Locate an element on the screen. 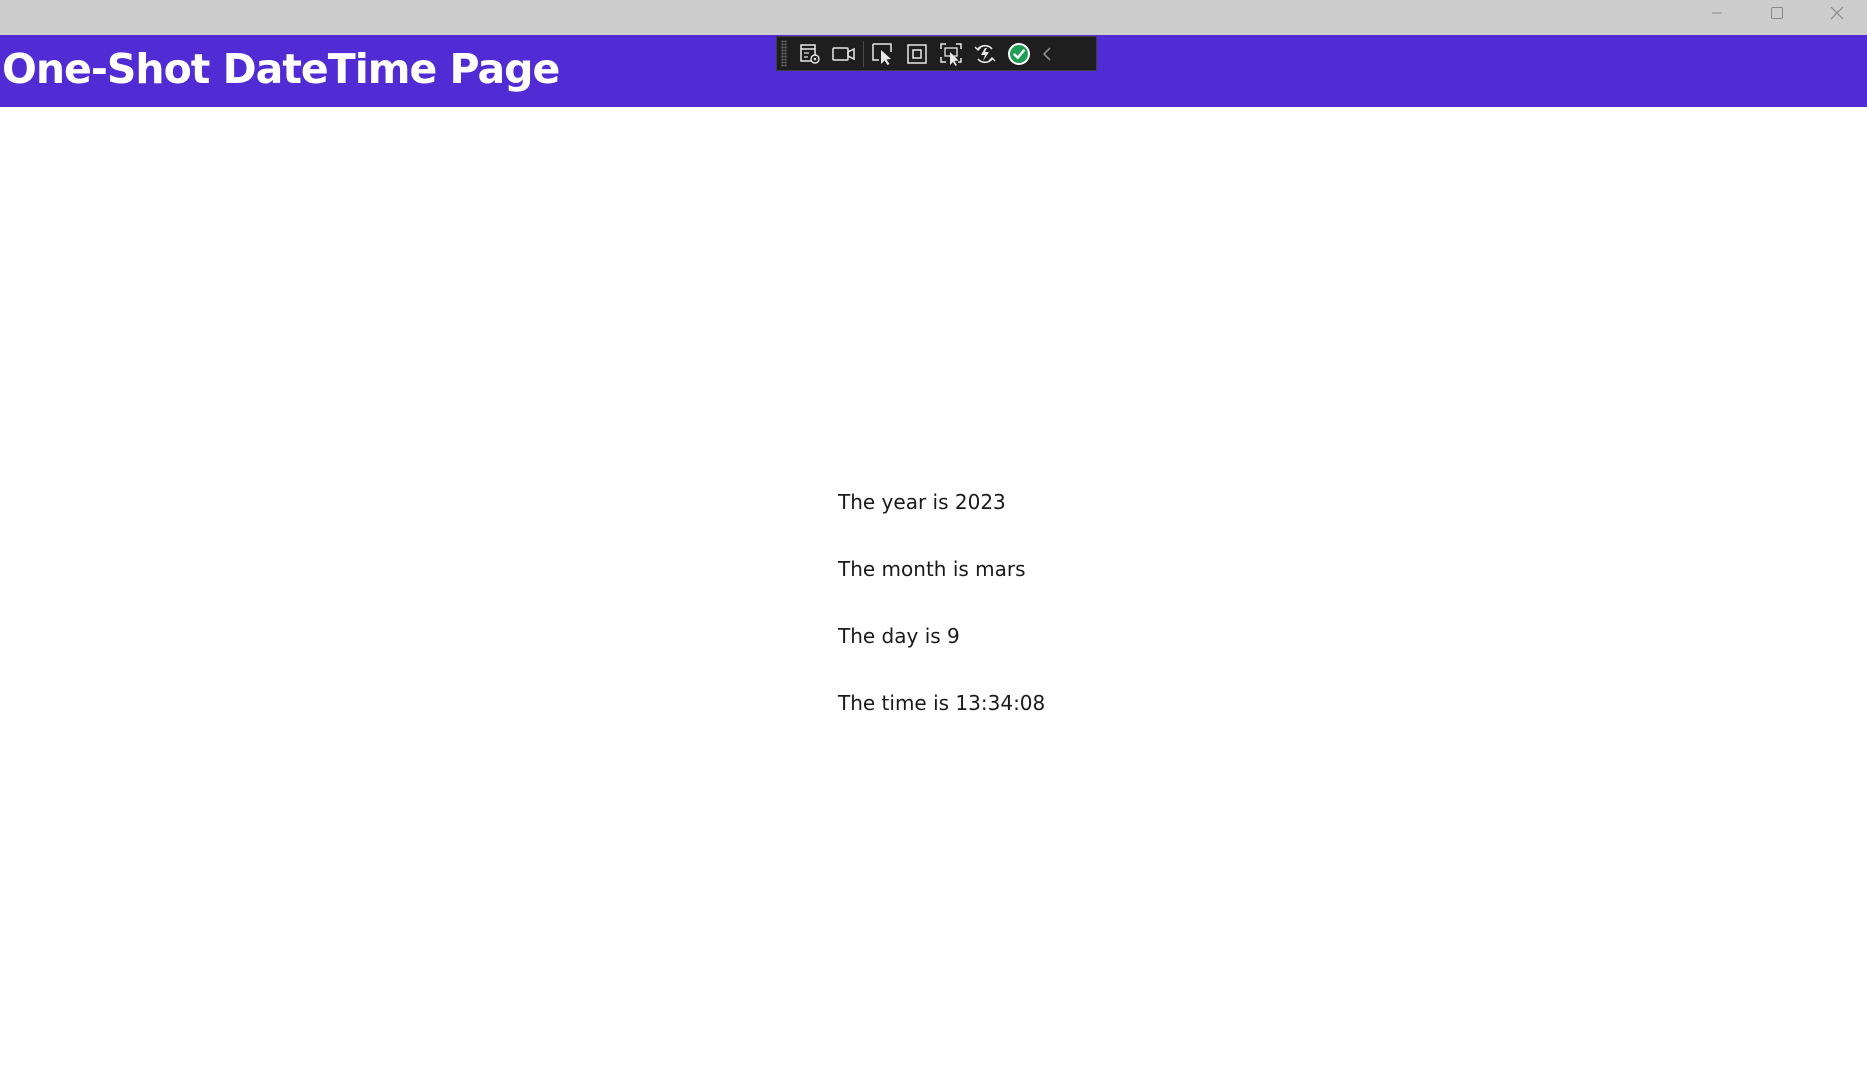 The width and height of the screenshot is (1867, 1090). select-element-icon is located at coordinates (882, 53).